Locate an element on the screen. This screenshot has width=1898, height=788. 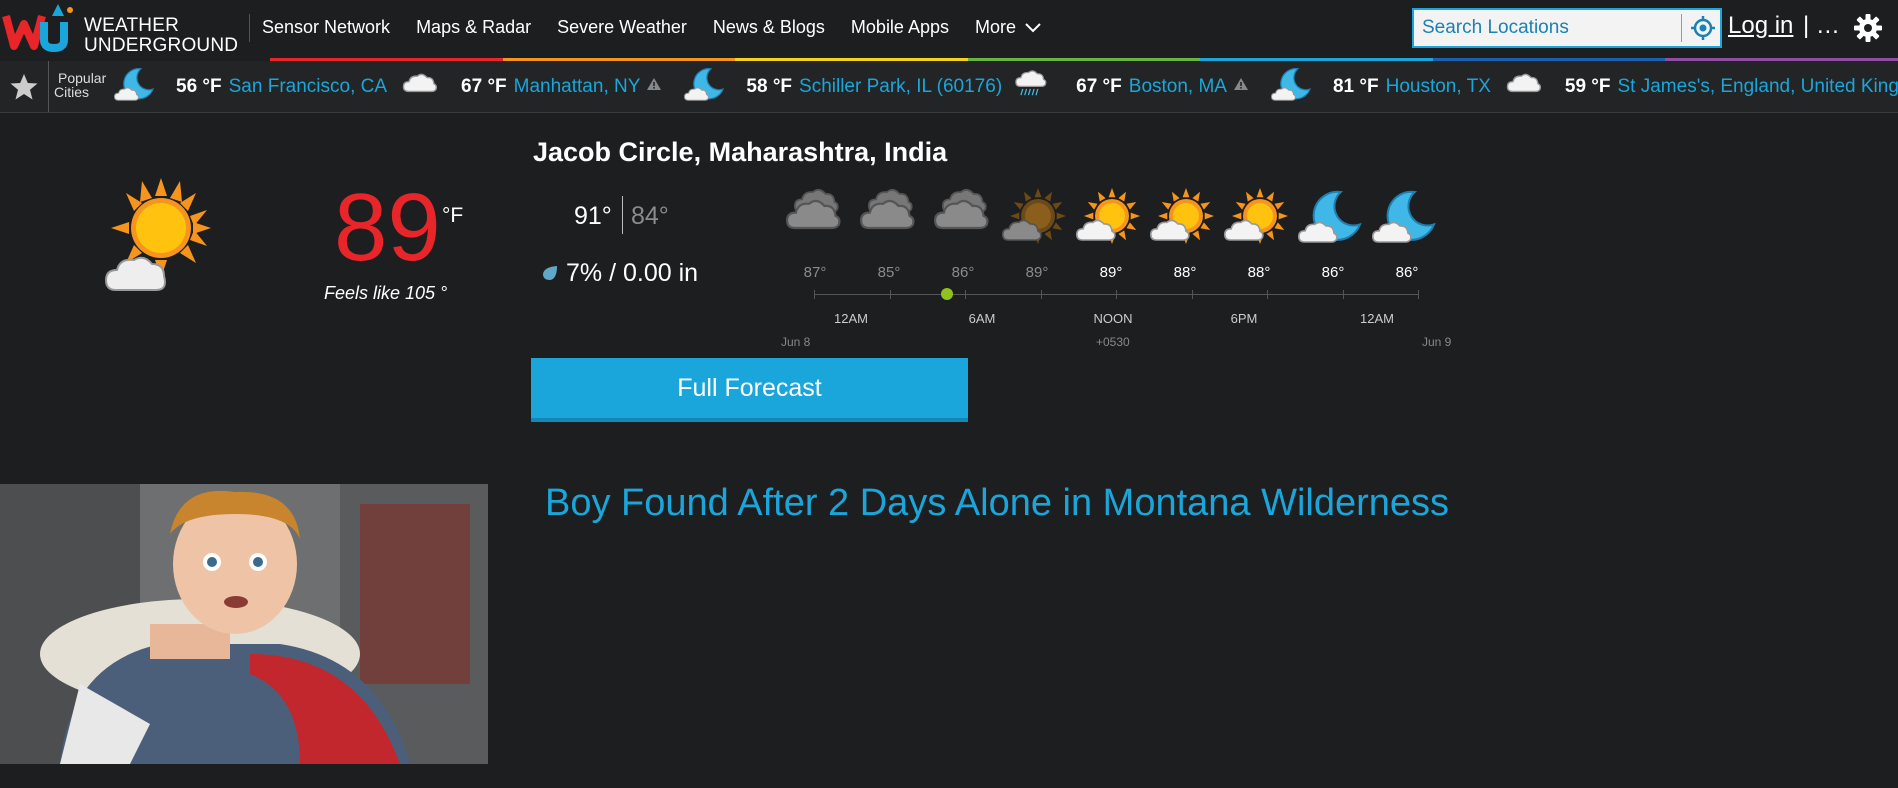
precip-summary: 7% / 0.00 in is located at coordinates (632, 273).